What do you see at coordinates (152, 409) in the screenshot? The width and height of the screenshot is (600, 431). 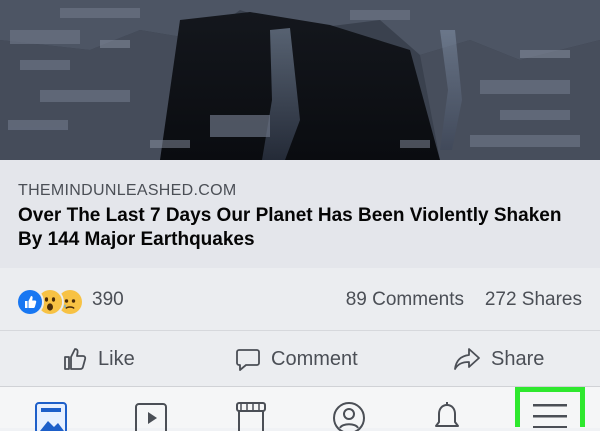 I see `tab-watch` at bounding box center [152, 409].